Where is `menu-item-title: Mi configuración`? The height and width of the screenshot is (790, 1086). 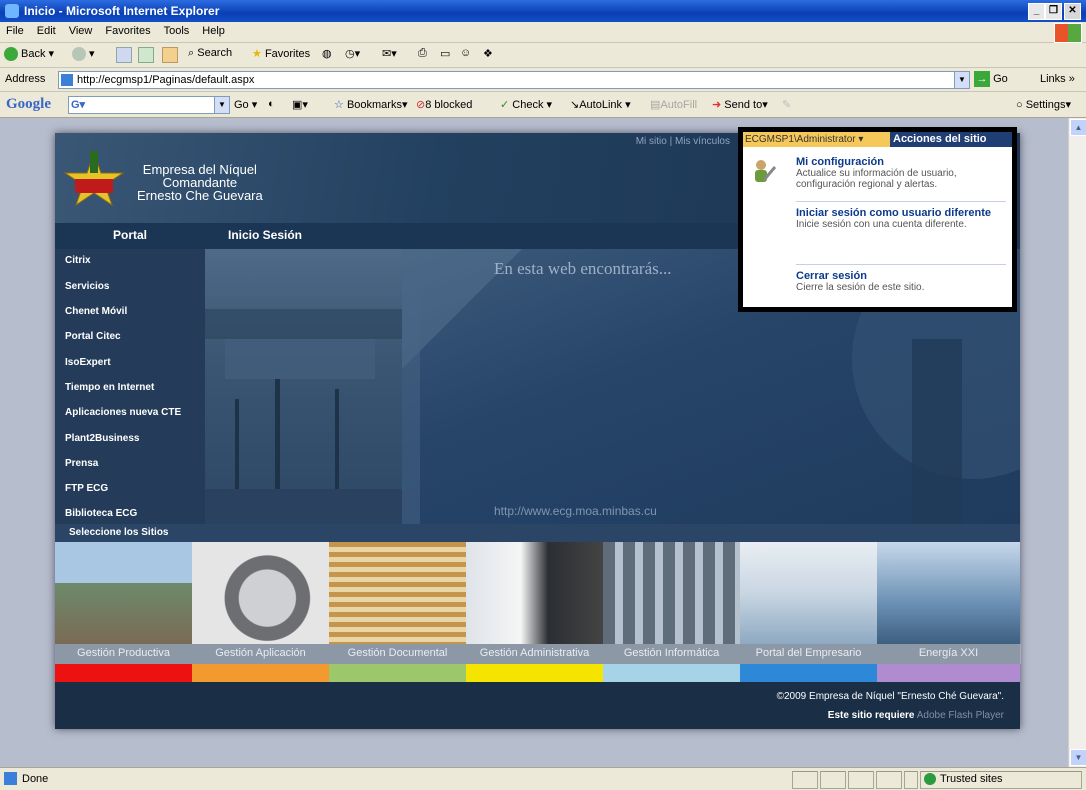 menu-item-title: Mi configuración is located at coordinates (840, 162).